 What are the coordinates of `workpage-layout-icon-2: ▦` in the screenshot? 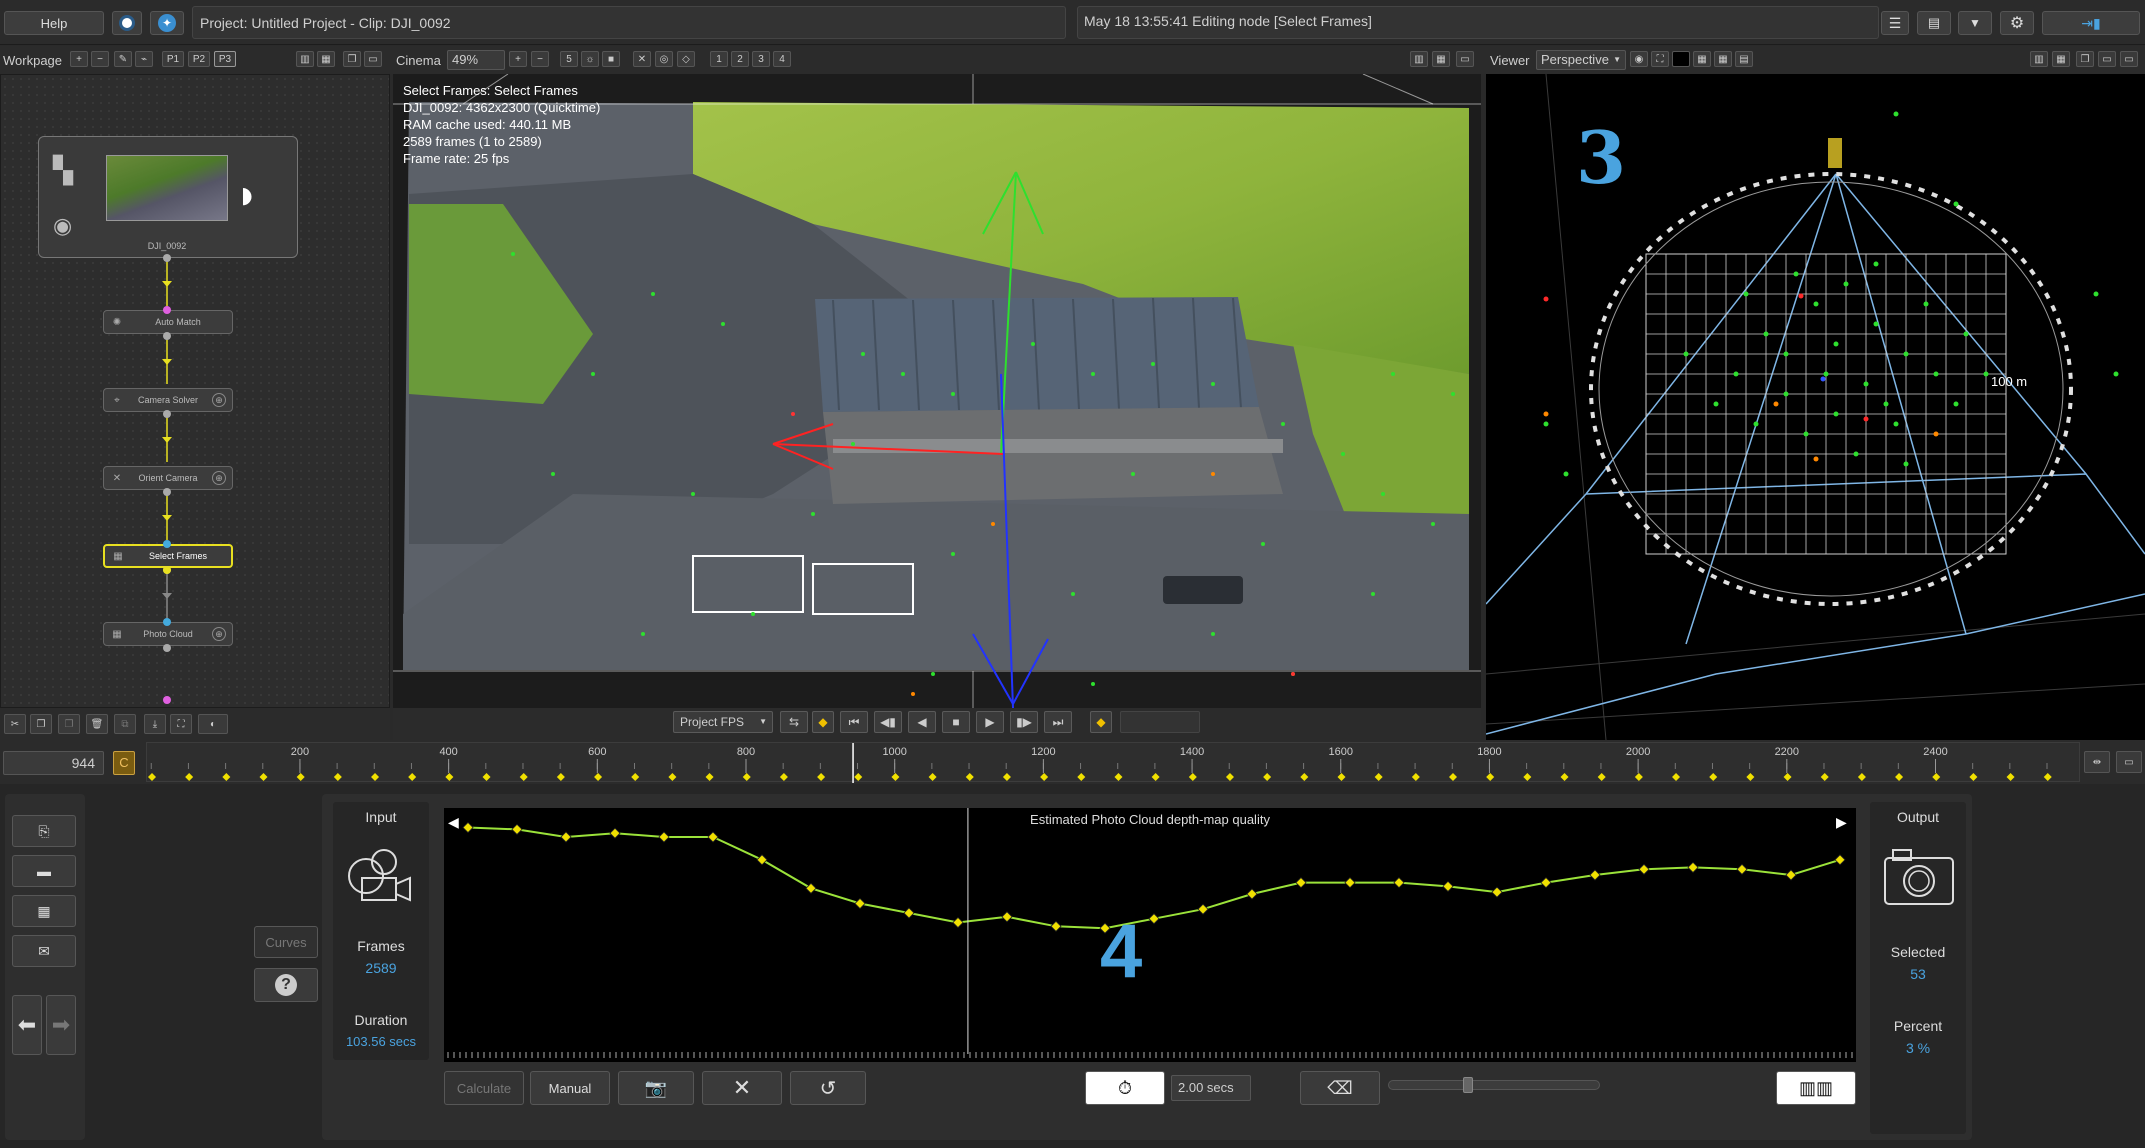 It's located at (326, 59).